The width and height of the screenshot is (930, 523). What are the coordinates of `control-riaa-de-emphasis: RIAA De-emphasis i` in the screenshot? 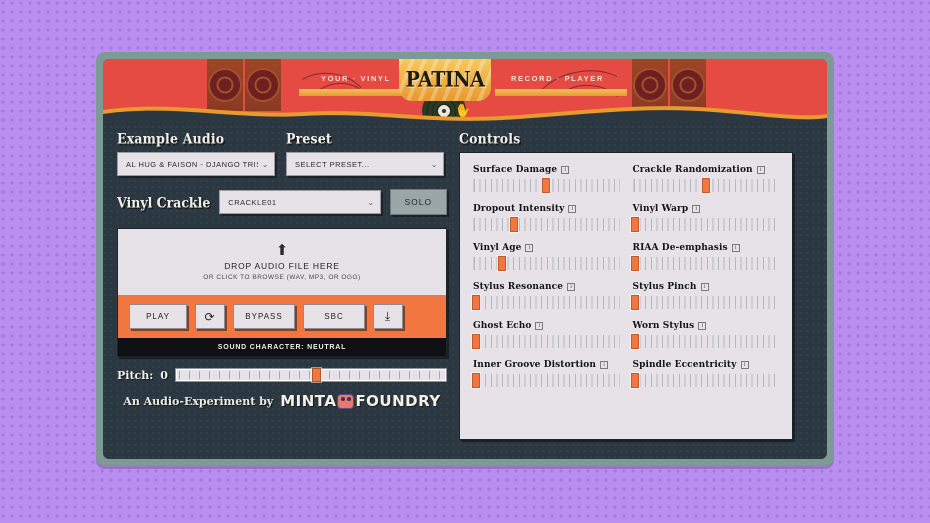 It's located at (705, 257).